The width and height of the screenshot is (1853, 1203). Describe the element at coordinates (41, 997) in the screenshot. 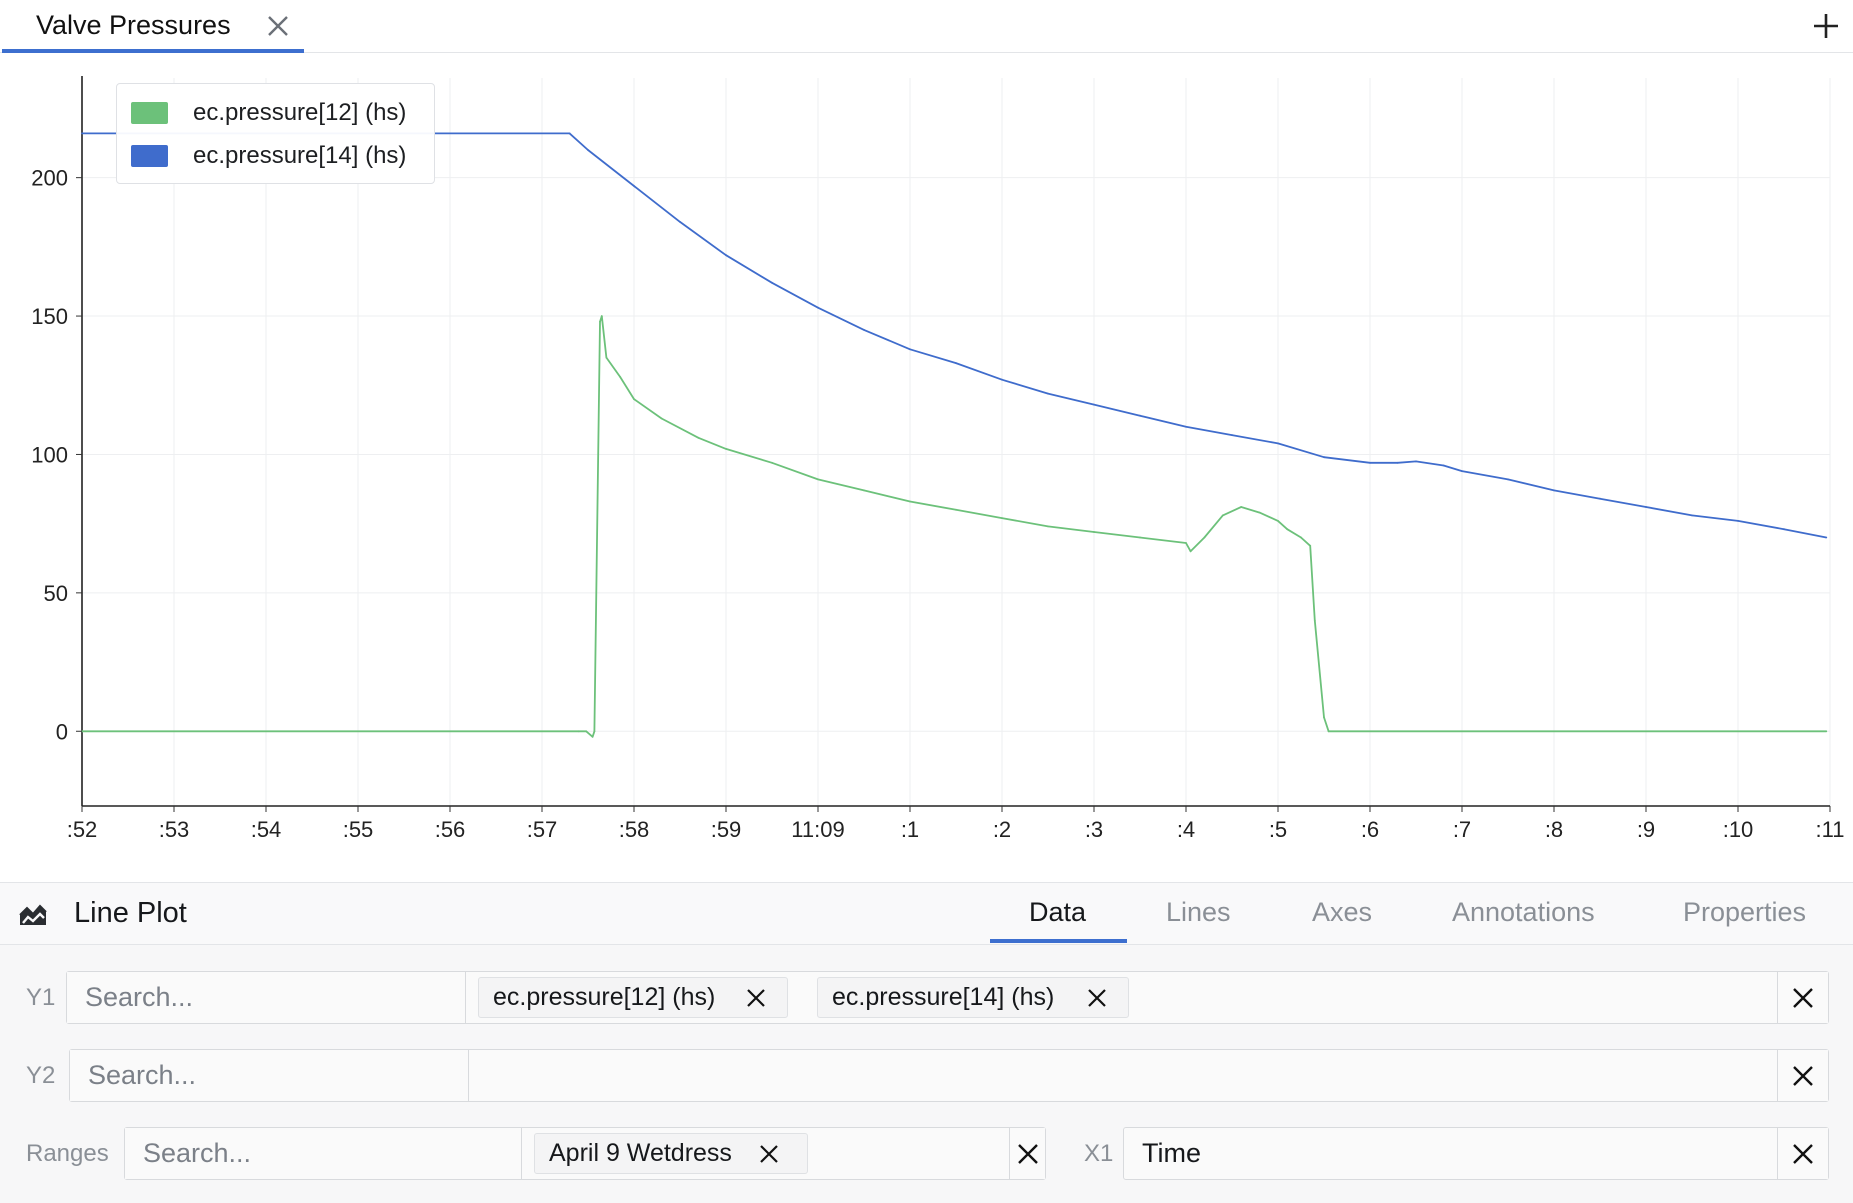

I see `y1-label: Y1` at that location.